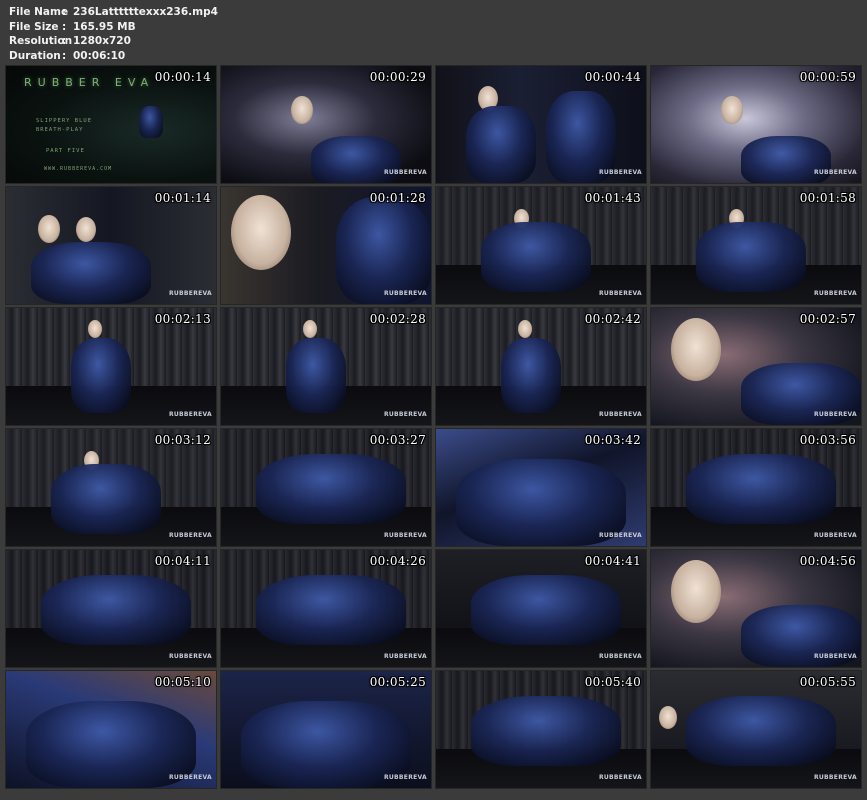  What do you see at coordinates (102, 41) in the screenshot?
I see `resolution-value: 1280x720` at bounding box center [102, 41].